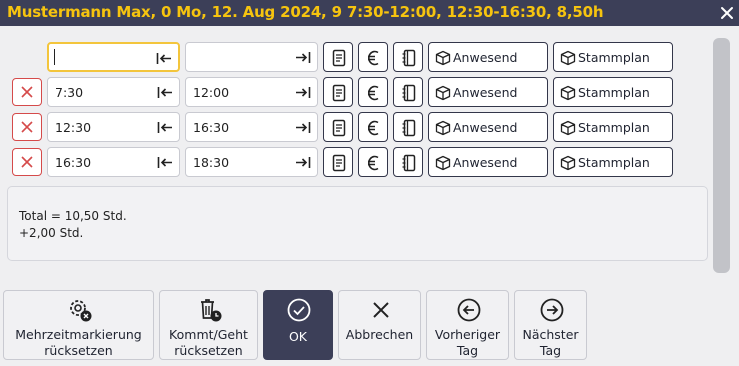  What do you see at coordinates (550, 325) in the screenshot?
I see `next-day-button: Nächster Tag` at bounding box center [550, 325].